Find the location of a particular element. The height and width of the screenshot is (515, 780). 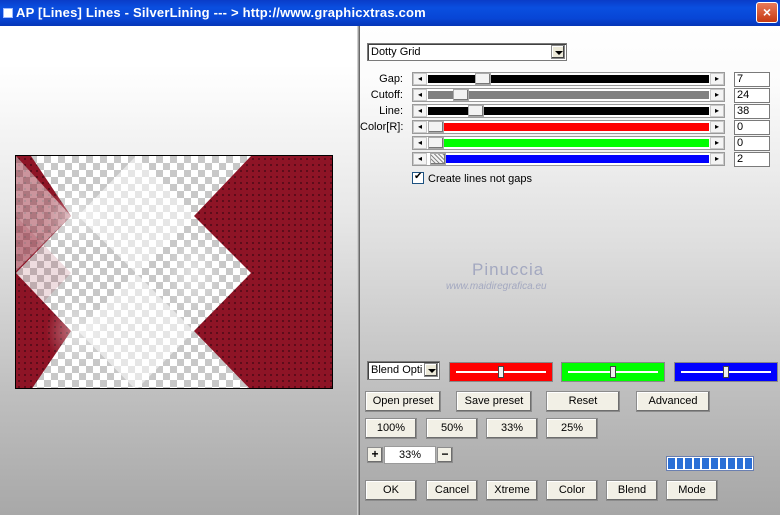

slider-row: ◂ ▸ 0 is located at coordinates (570, 144).